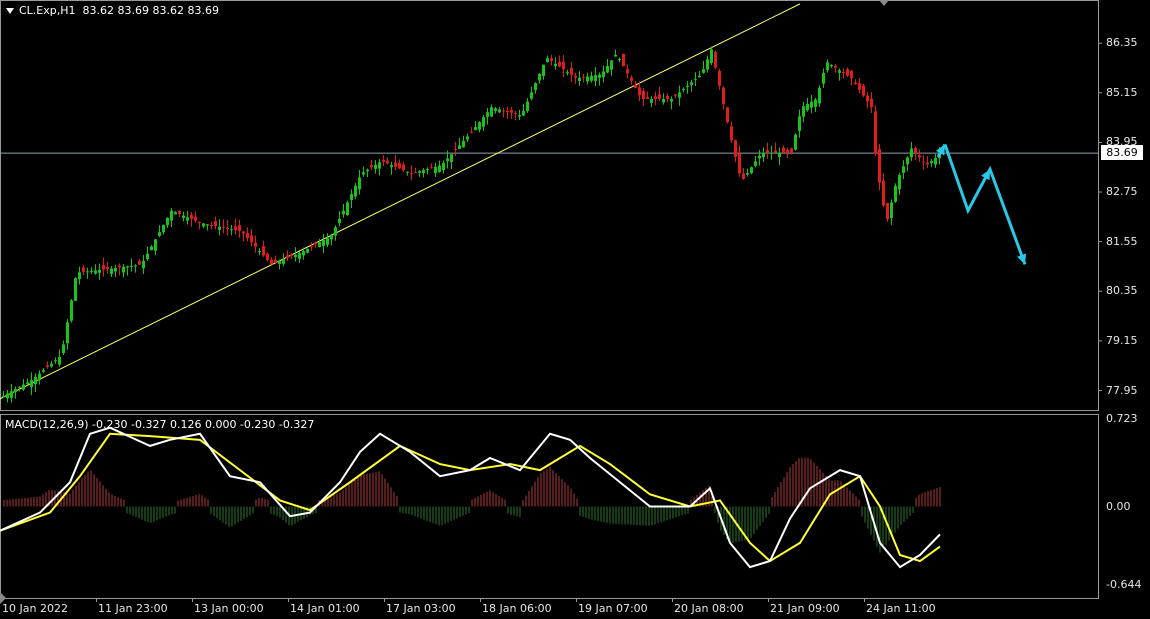  What do you see at coordinates (1124, 584) in the screenshot?
I see `macd-axis-label: -0.644` at bounding box center [1124, 584].